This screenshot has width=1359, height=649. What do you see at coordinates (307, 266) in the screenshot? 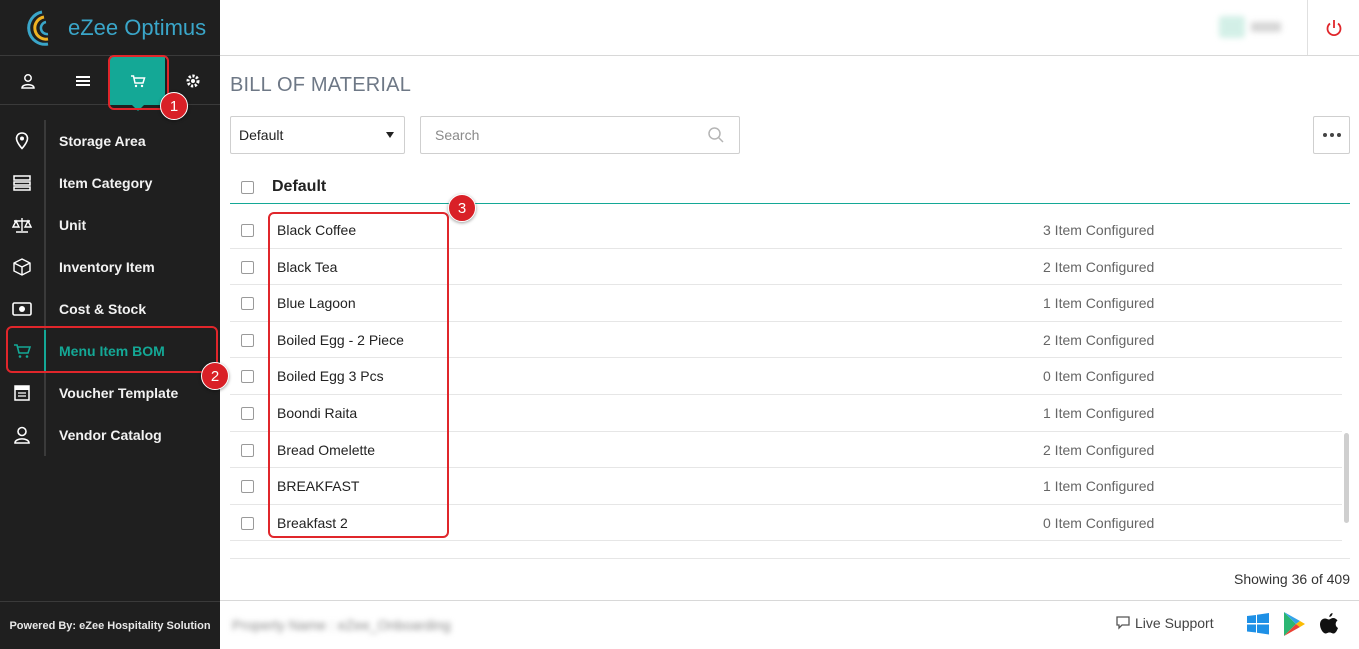
I see `item-name: Black Tea` at bounding box center [307, 266].